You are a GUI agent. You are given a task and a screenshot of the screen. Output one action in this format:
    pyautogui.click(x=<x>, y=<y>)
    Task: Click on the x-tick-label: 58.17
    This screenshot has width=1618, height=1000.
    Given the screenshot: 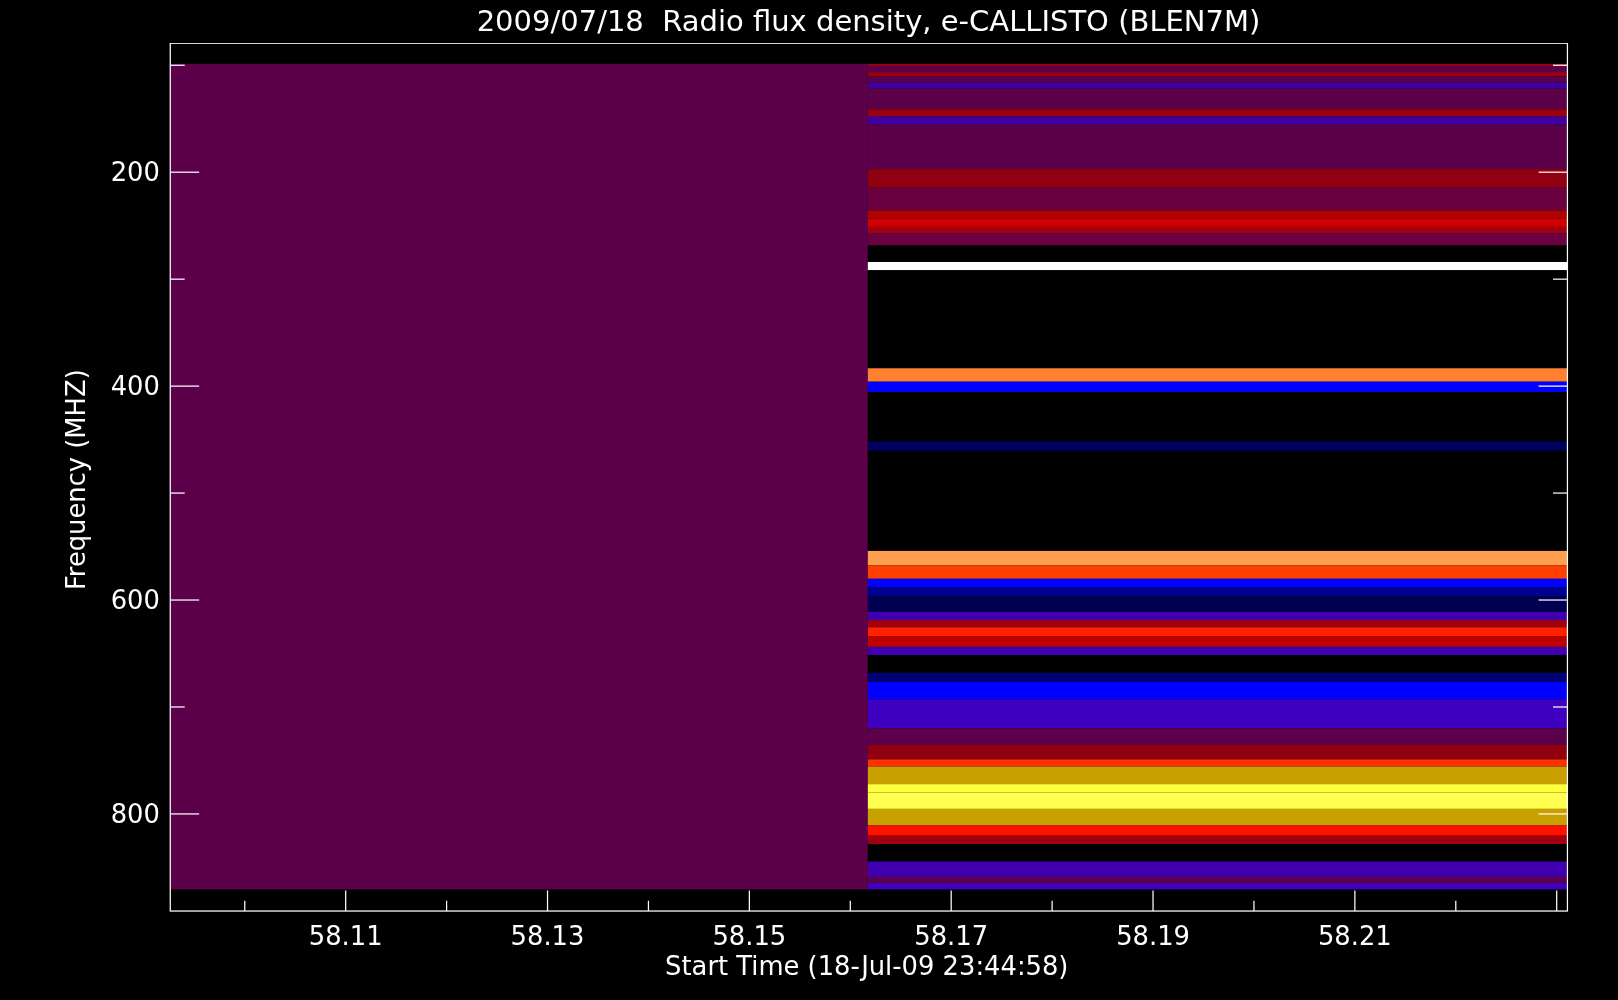 What is the action you would take?
    pyautogui.click(x=951, y=936)
    